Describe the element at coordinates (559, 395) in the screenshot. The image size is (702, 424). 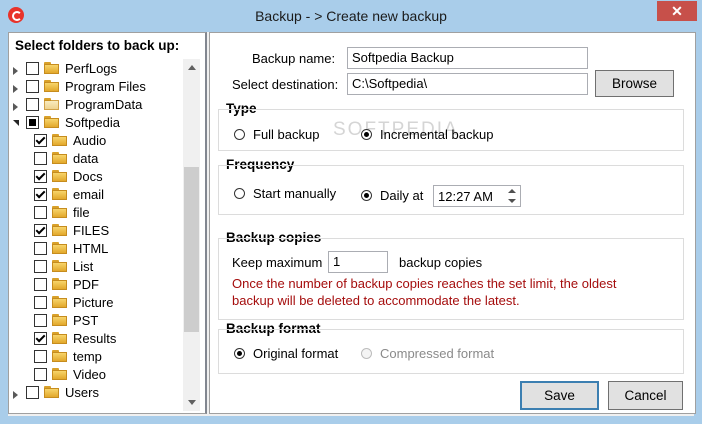
I see `save-button: Save` at that location.